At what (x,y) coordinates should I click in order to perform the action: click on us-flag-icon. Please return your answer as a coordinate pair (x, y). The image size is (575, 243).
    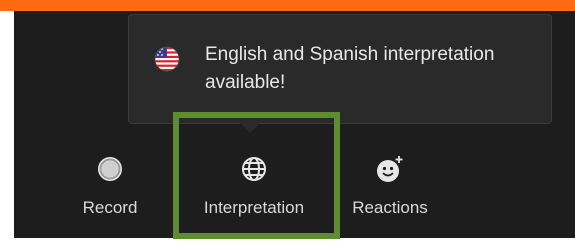
    Looking at the image, I should click on (167, 59).